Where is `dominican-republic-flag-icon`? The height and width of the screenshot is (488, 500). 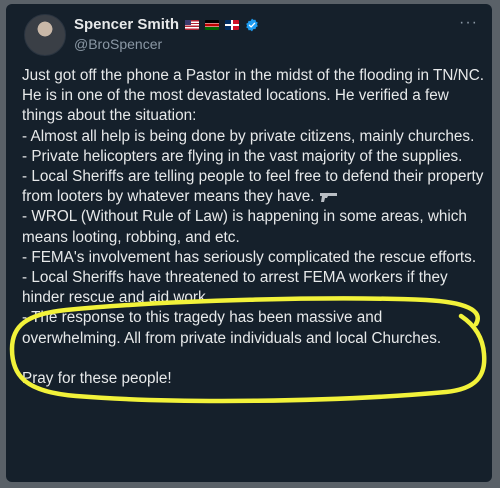 dominican-republic-flag-icon is located at coordinates (232, 24).